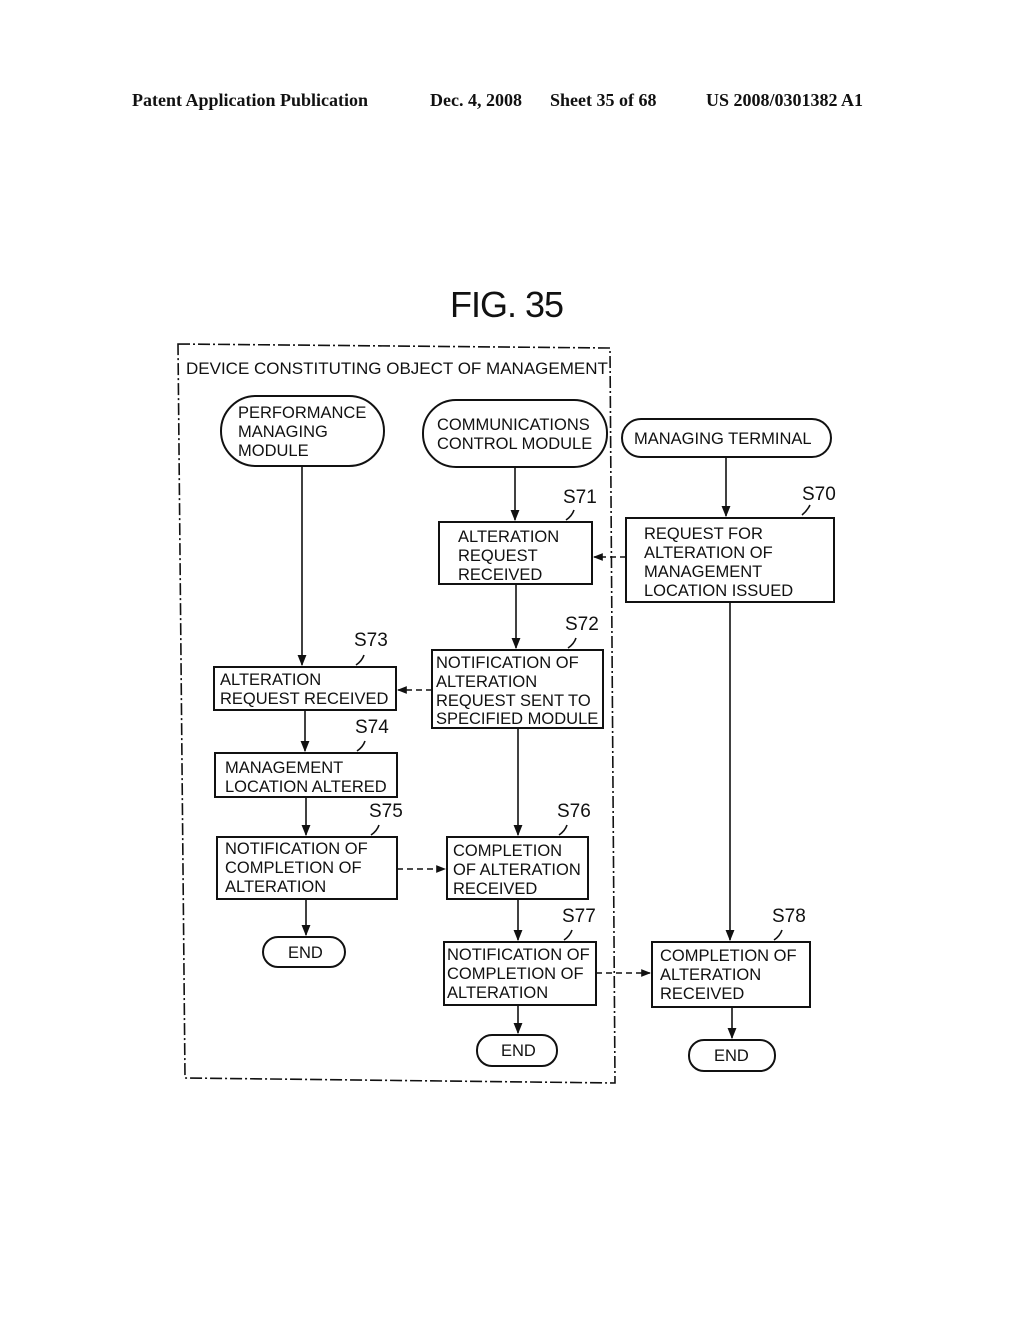  I want to click on end-node-terminal: END, so click(732, 1055).